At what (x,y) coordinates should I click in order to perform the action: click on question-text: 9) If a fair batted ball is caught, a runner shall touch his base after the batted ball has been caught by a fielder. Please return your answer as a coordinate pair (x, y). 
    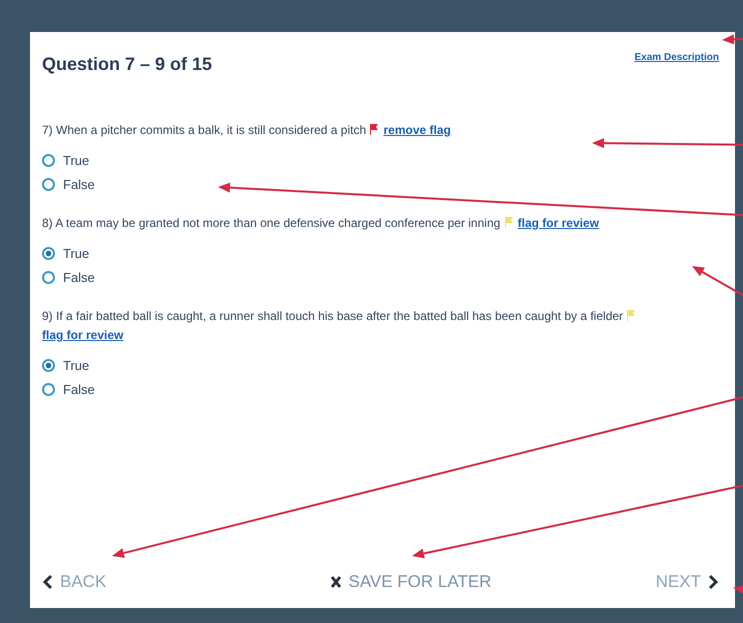
    Looking at the image, I should click on (333, 316).